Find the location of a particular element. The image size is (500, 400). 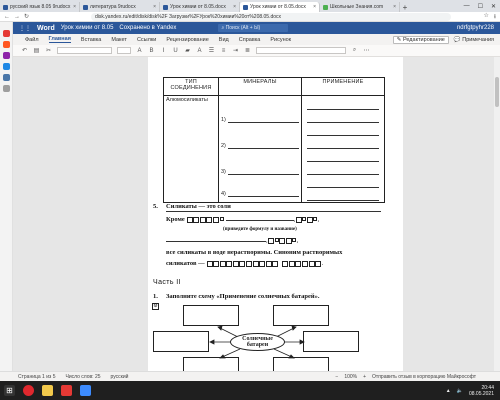

system-tray: ▲ 🔈 20:44 08.05.2021 is located at coordinates (473, 391).